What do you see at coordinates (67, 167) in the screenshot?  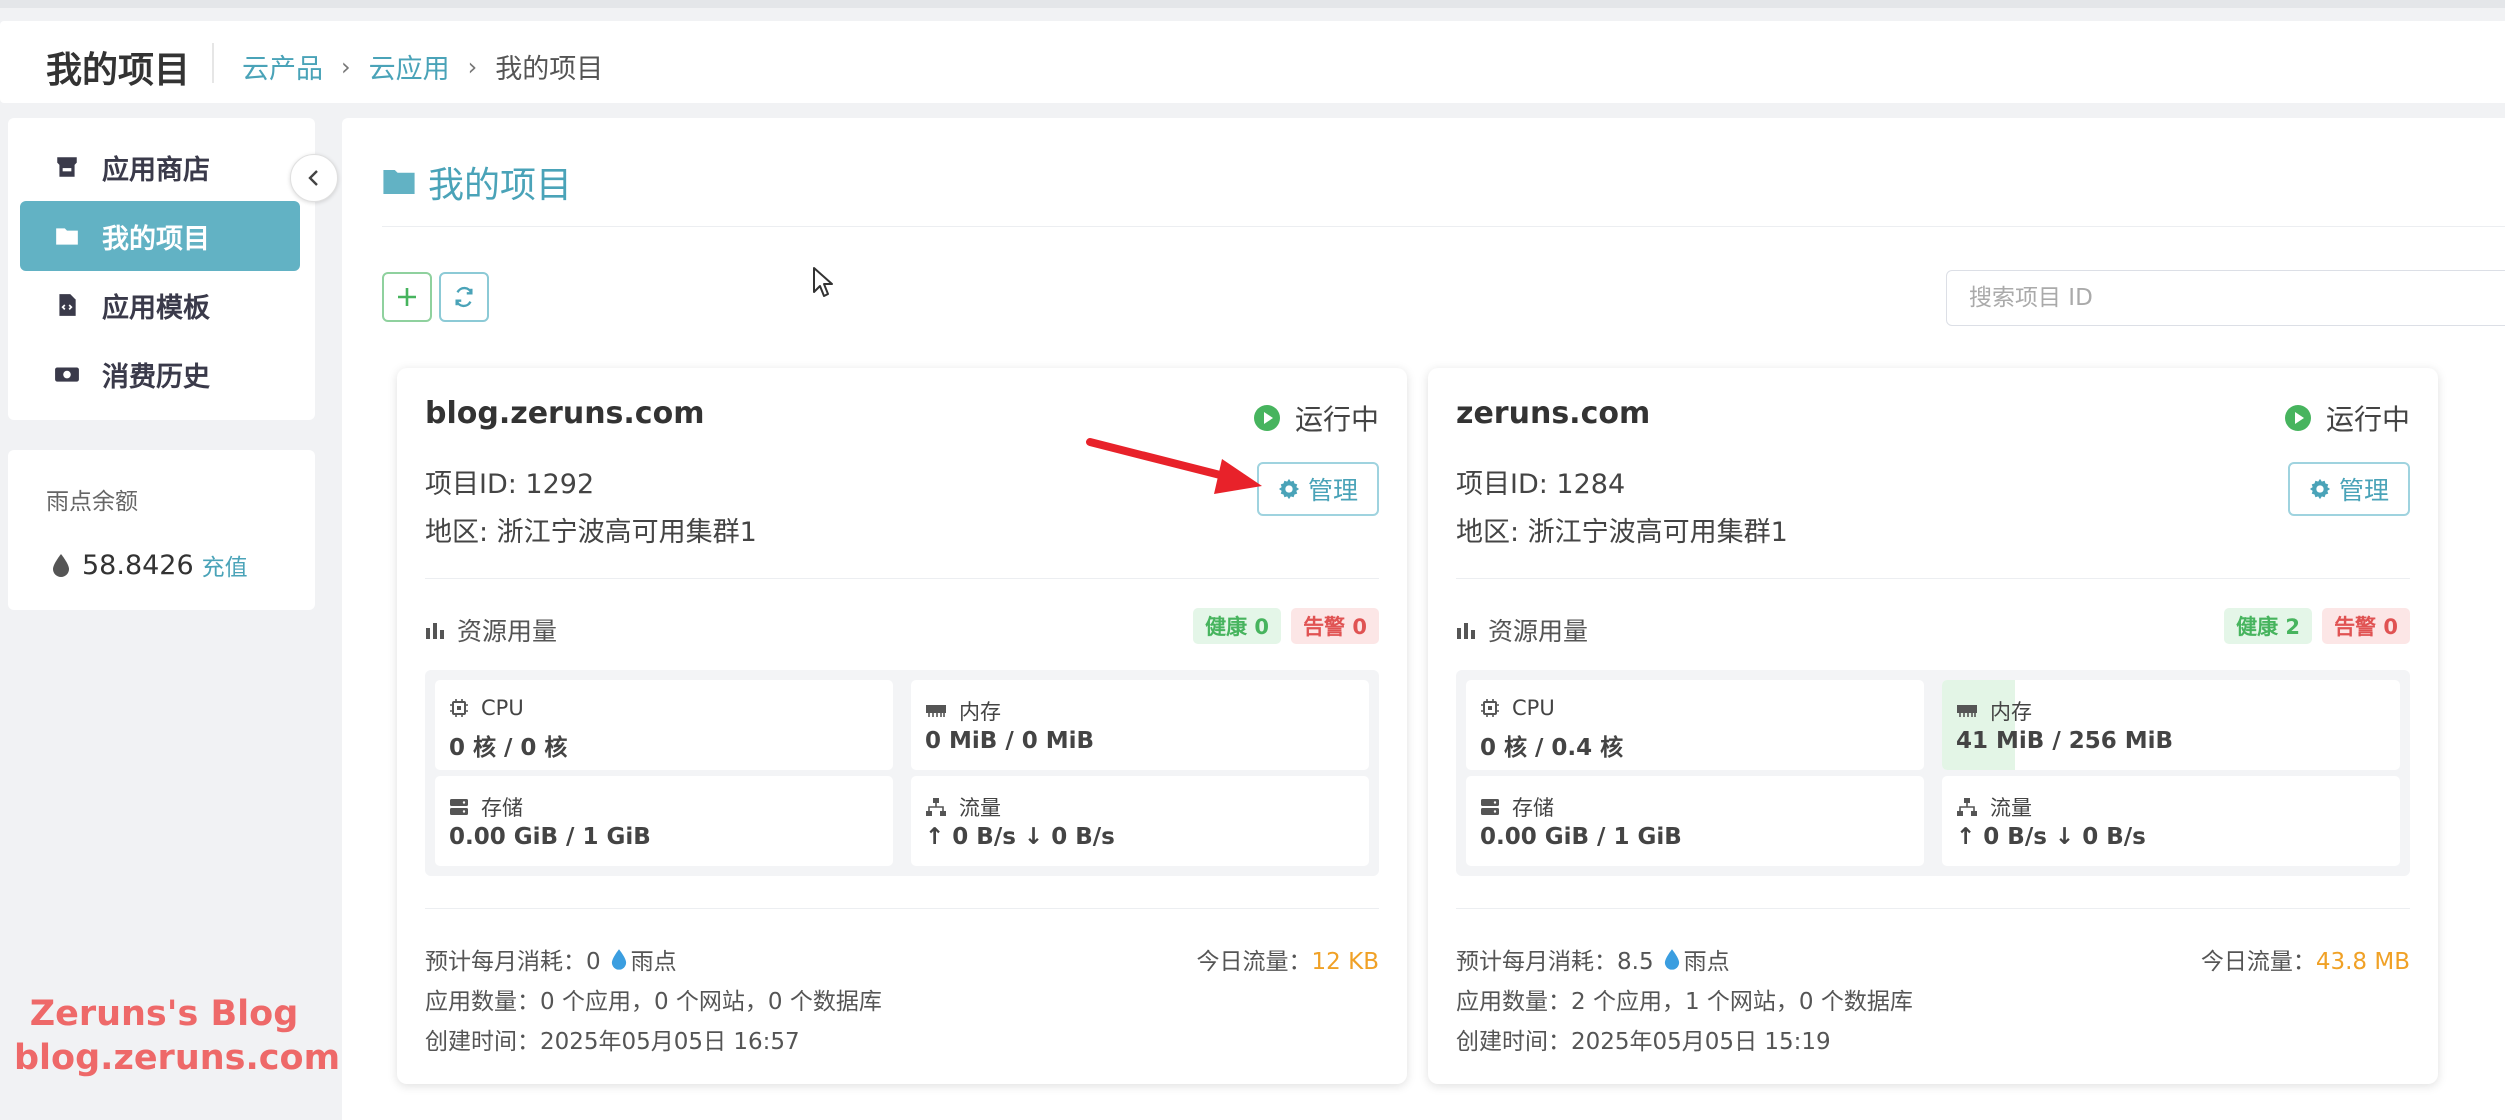 I see `store-icon` at bounding box center [67, 167].